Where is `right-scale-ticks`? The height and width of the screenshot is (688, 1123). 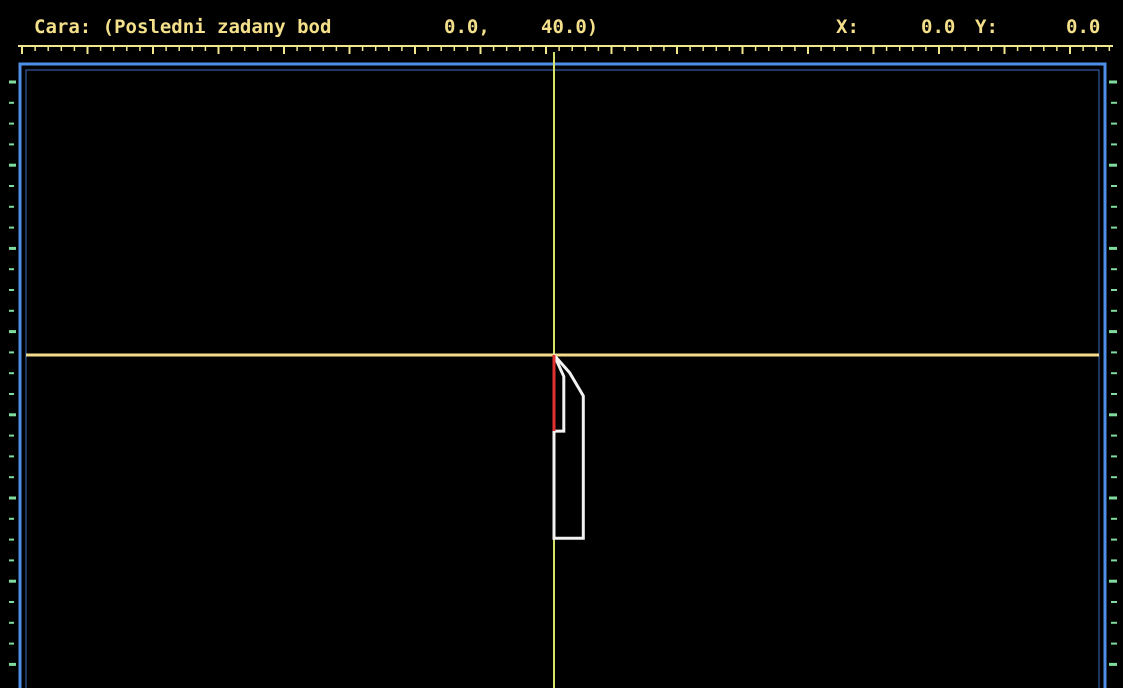
right-scale-ticks is located at coordinates (1113, 373).